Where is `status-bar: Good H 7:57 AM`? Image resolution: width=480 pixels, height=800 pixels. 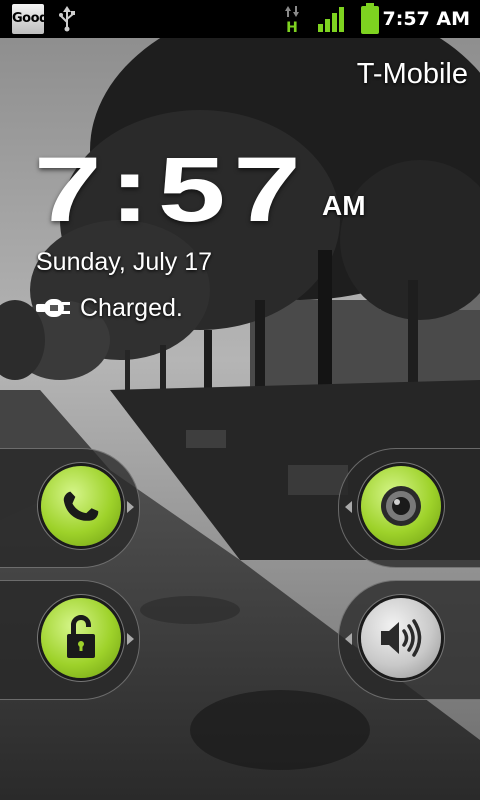 status-bar: Good H 7:57 AM is located at coordinates (240, 19).